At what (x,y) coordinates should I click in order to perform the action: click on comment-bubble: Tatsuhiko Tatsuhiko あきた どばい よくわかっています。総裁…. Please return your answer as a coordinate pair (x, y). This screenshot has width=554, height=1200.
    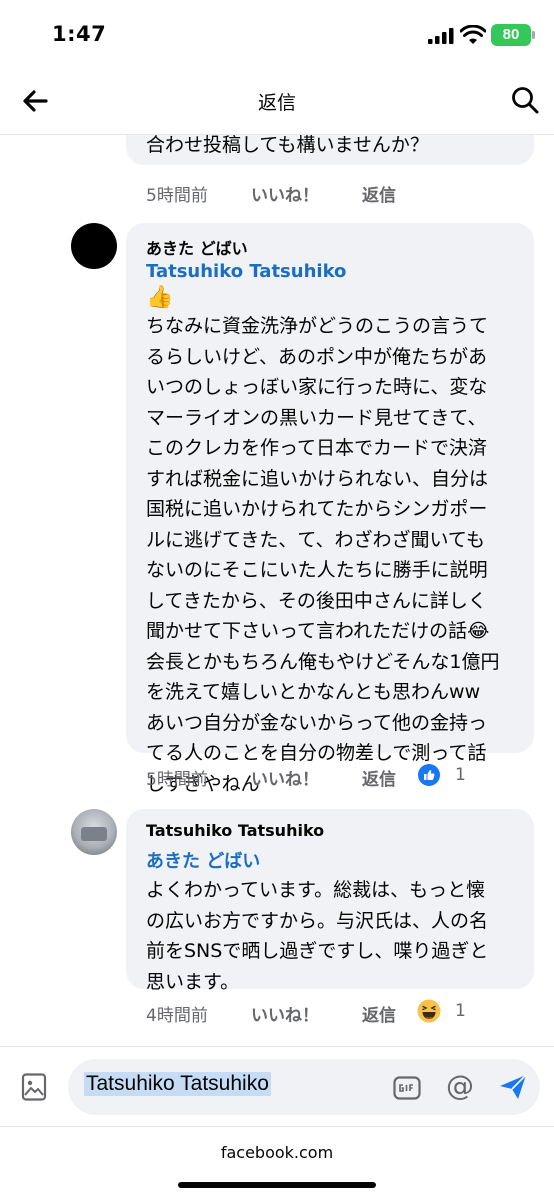
    Looking at the image, I should click on (330, 901).